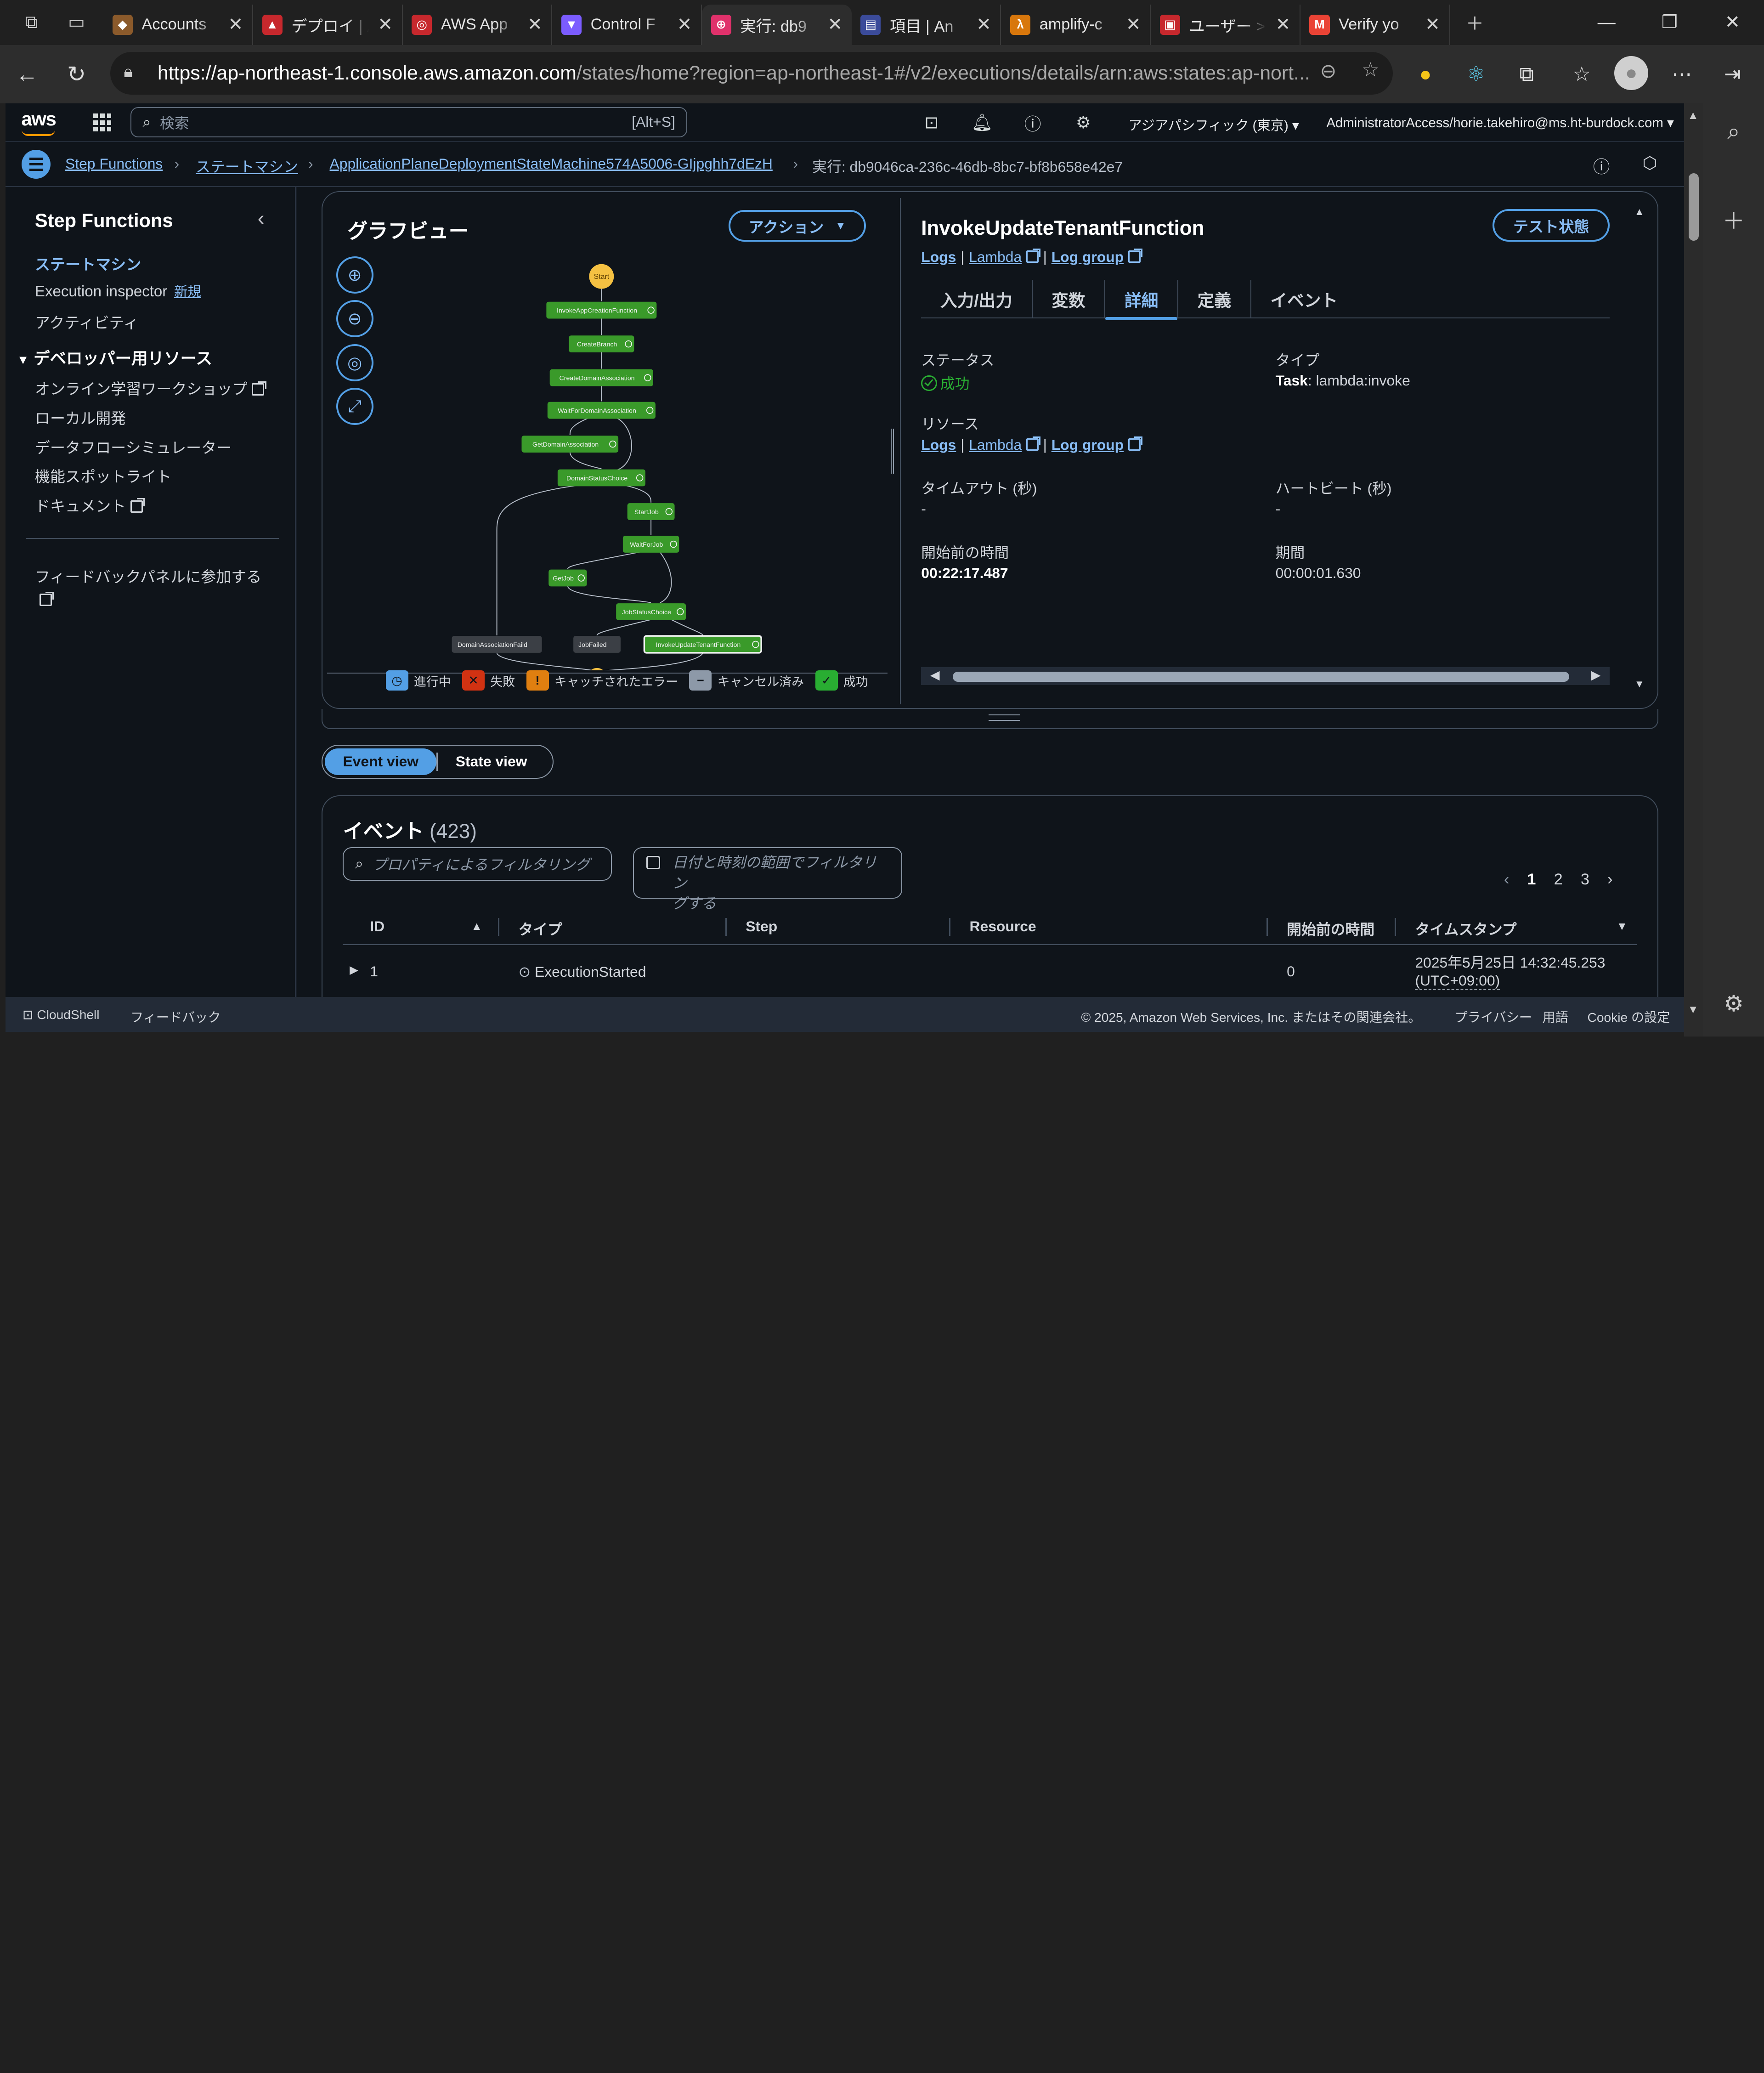 The image size is (1764, 2073). I want to click on tab-definition: 定義, so click(1214, 299).